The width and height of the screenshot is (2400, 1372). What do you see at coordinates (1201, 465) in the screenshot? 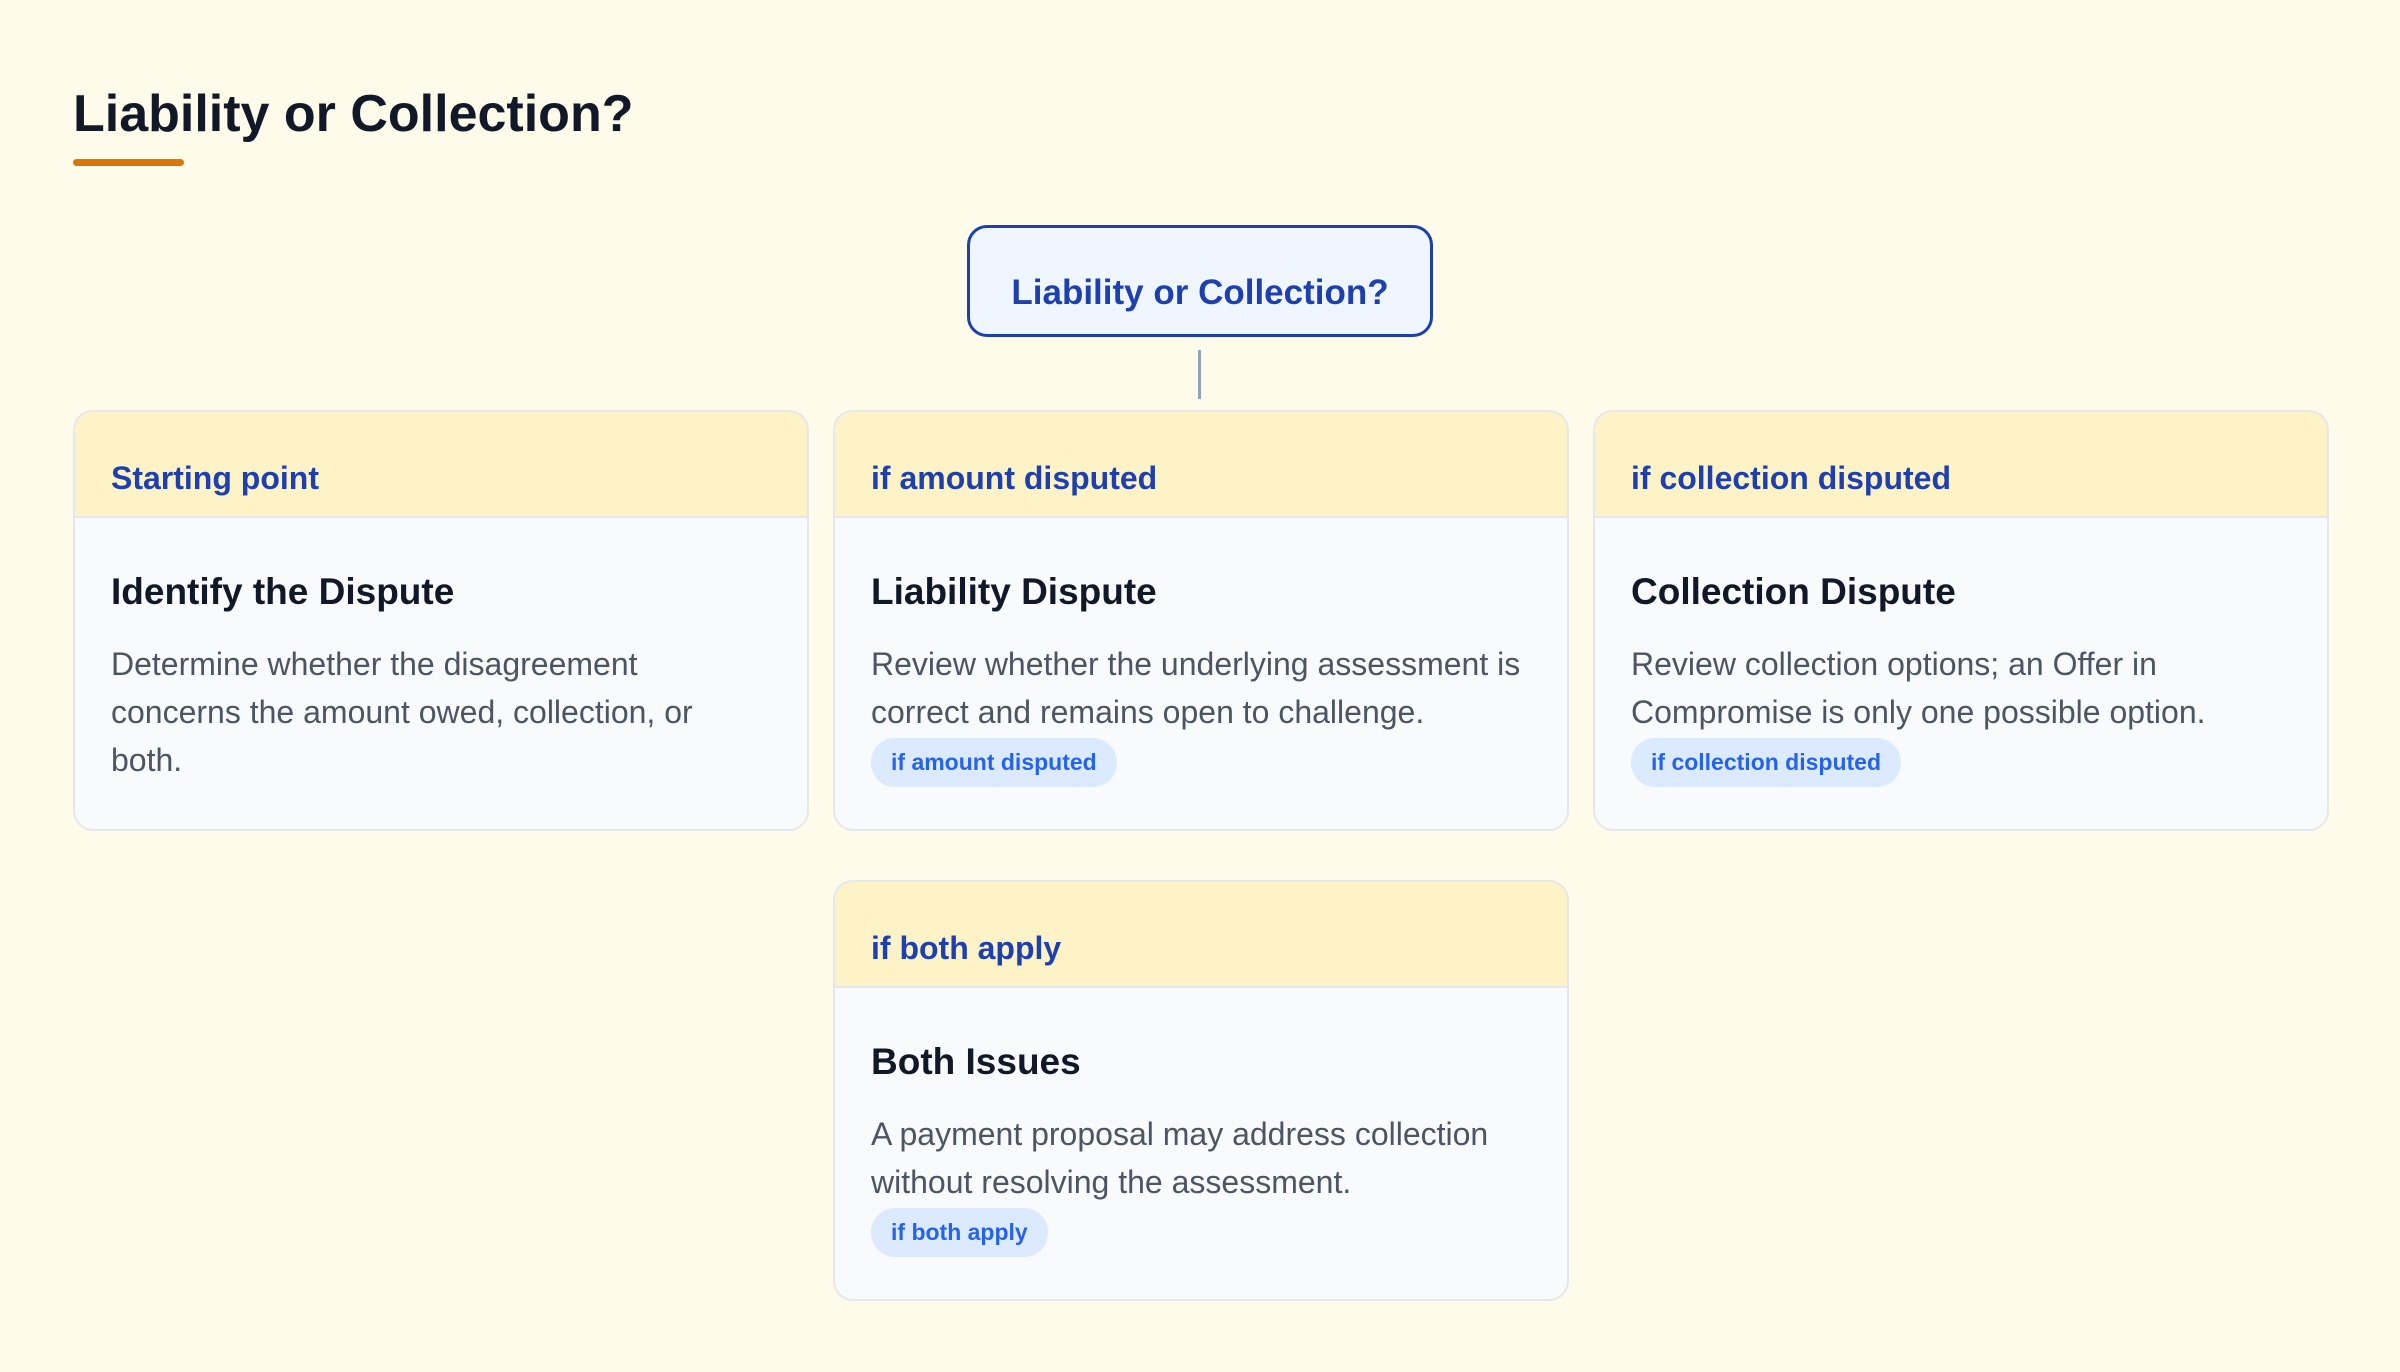
I see `card-header: if amount disputed` at bounding box center [1201, 465].